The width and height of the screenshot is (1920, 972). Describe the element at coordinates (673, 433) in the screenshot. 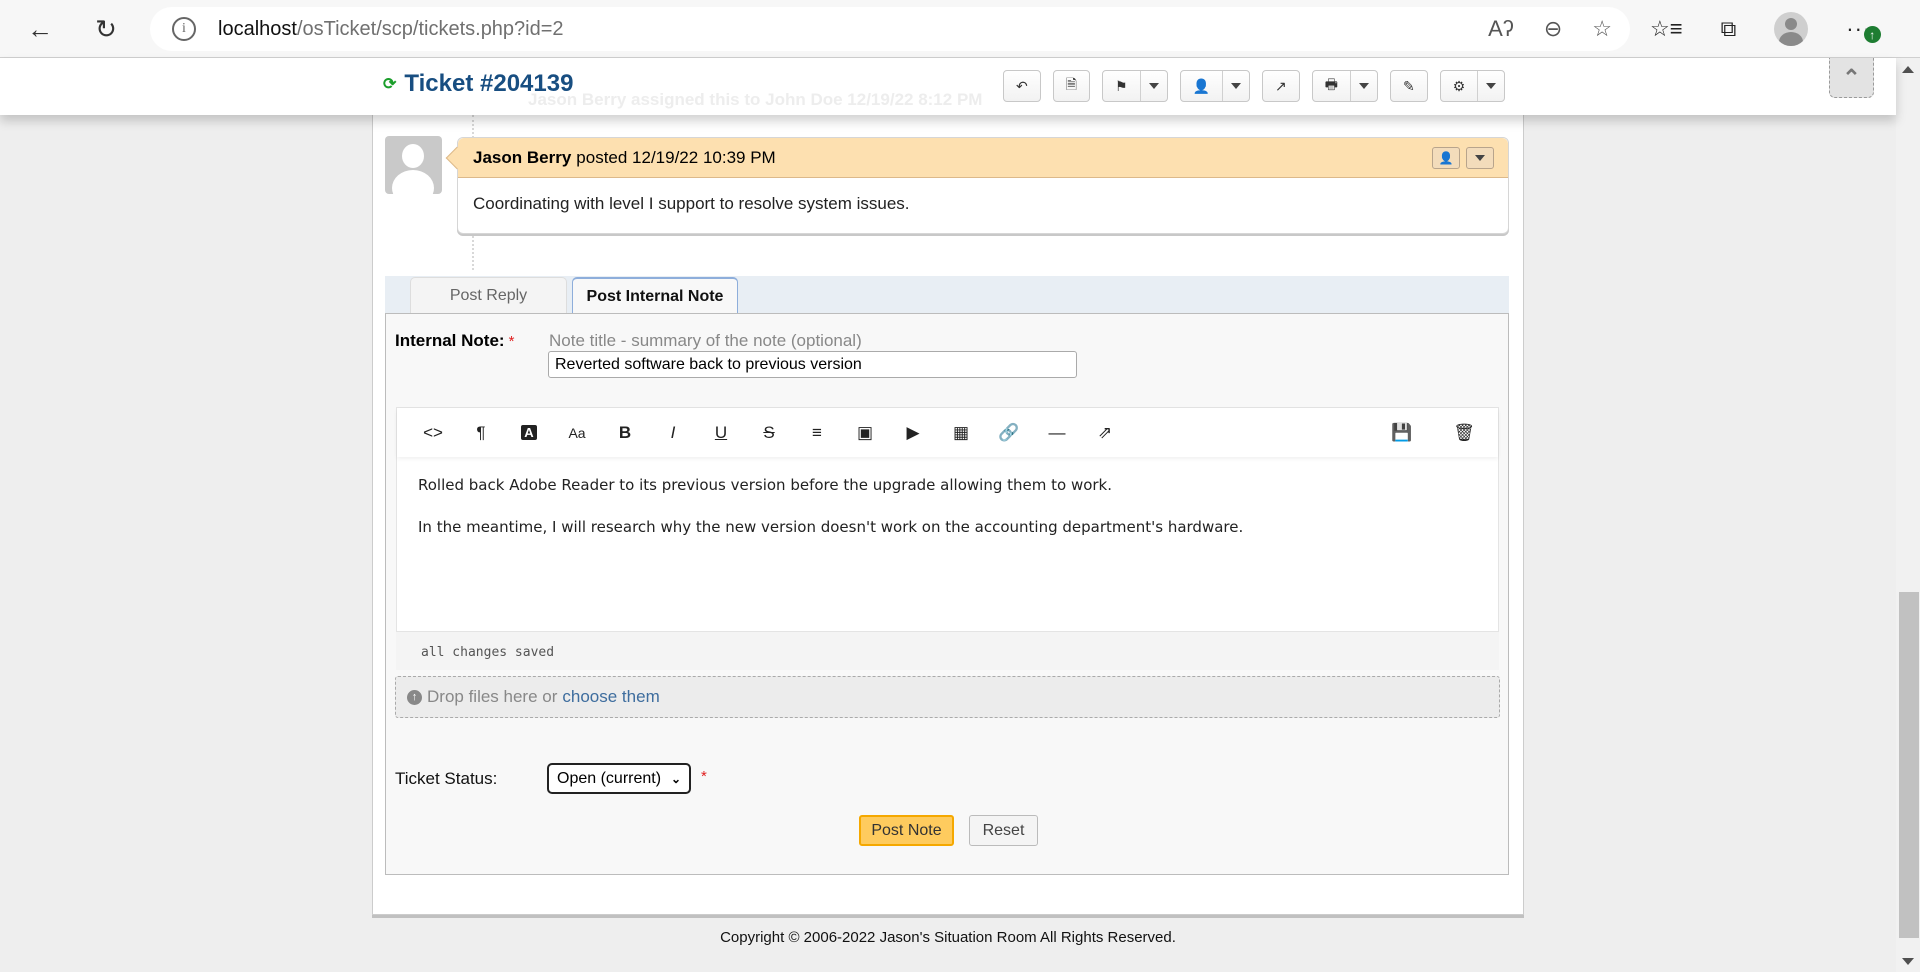

I see `italic-icon: I` at that location.